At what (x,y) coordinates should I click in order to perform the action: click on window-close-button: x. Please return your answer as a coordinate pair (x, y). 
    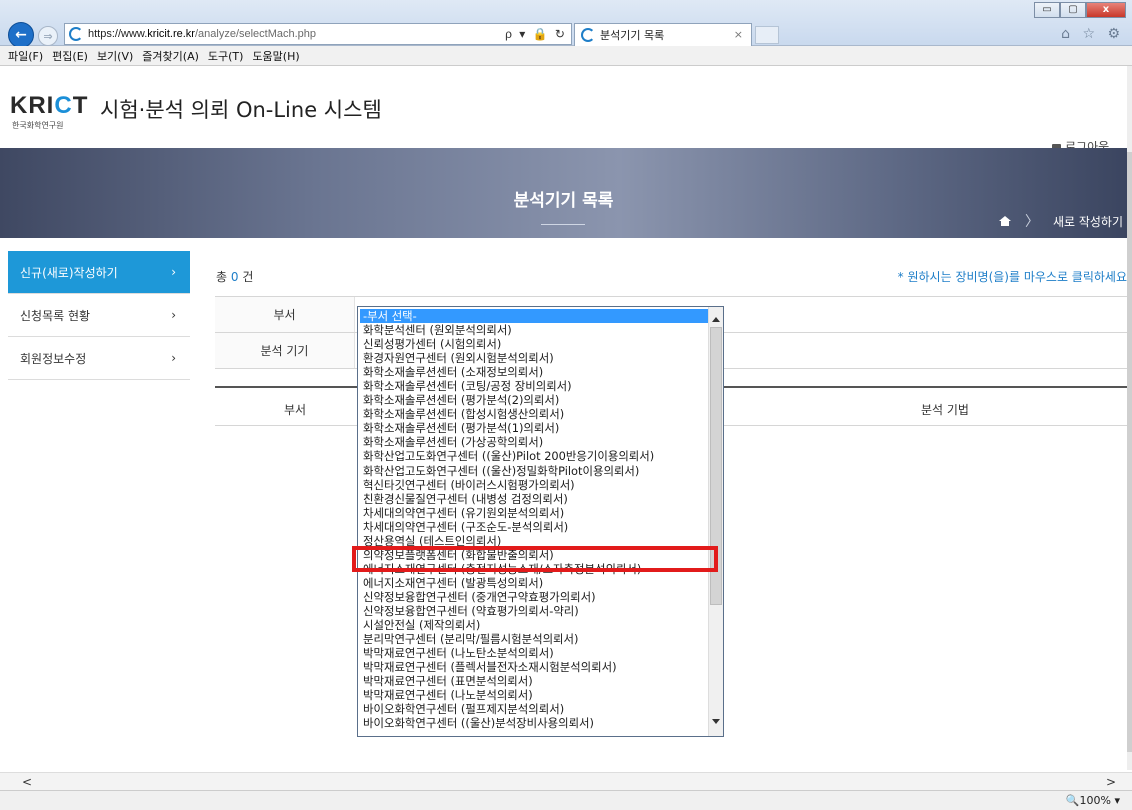
    Looking at the image, I should click on (1106, 10).